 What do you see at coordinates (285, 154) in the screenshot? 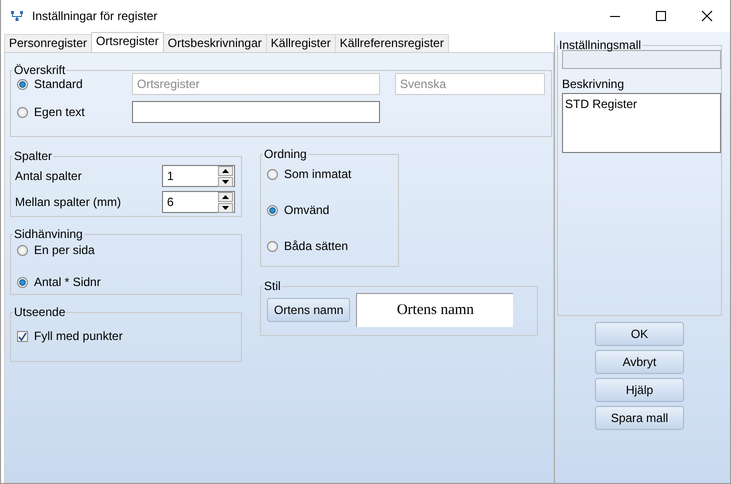
I see `group-label: Ordning` at bounding box center [285, 154].